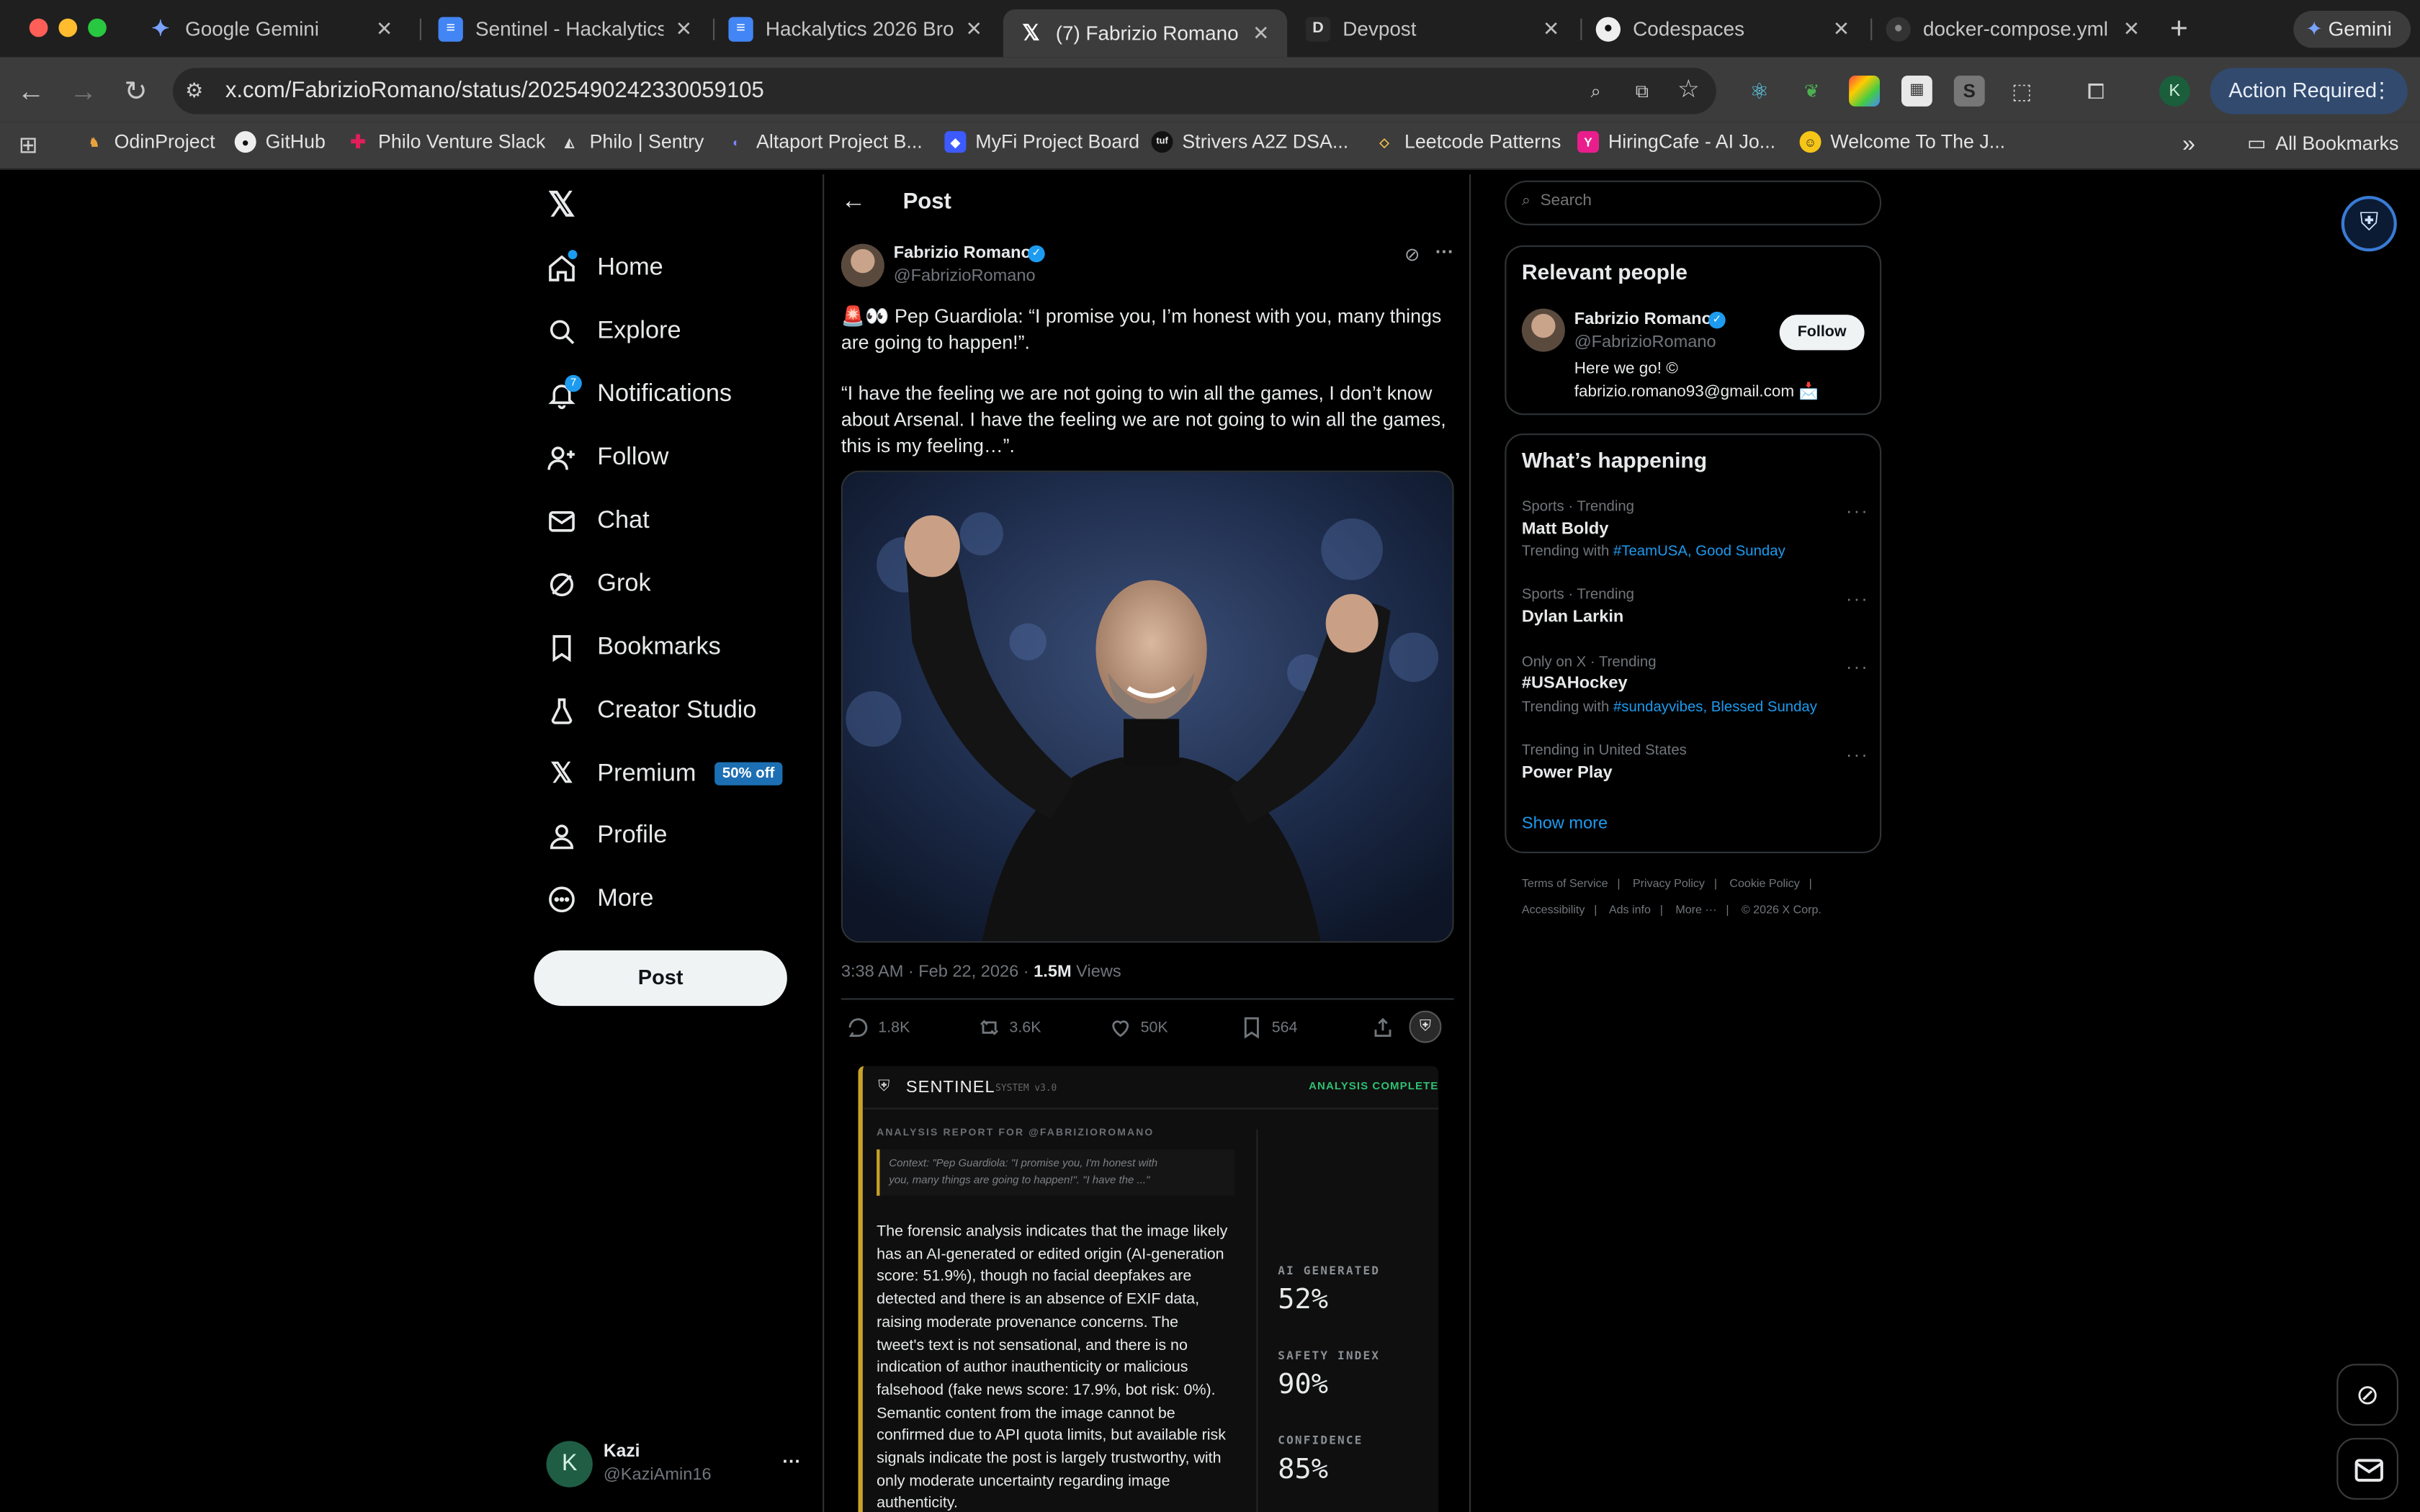 The image size is (2420, 1512). What do you see at coordinates (272, 28) in the screenshot?
I see `tab-google-gemini: ✦ Google Gemini ✕` at bounding box center [272, 28].